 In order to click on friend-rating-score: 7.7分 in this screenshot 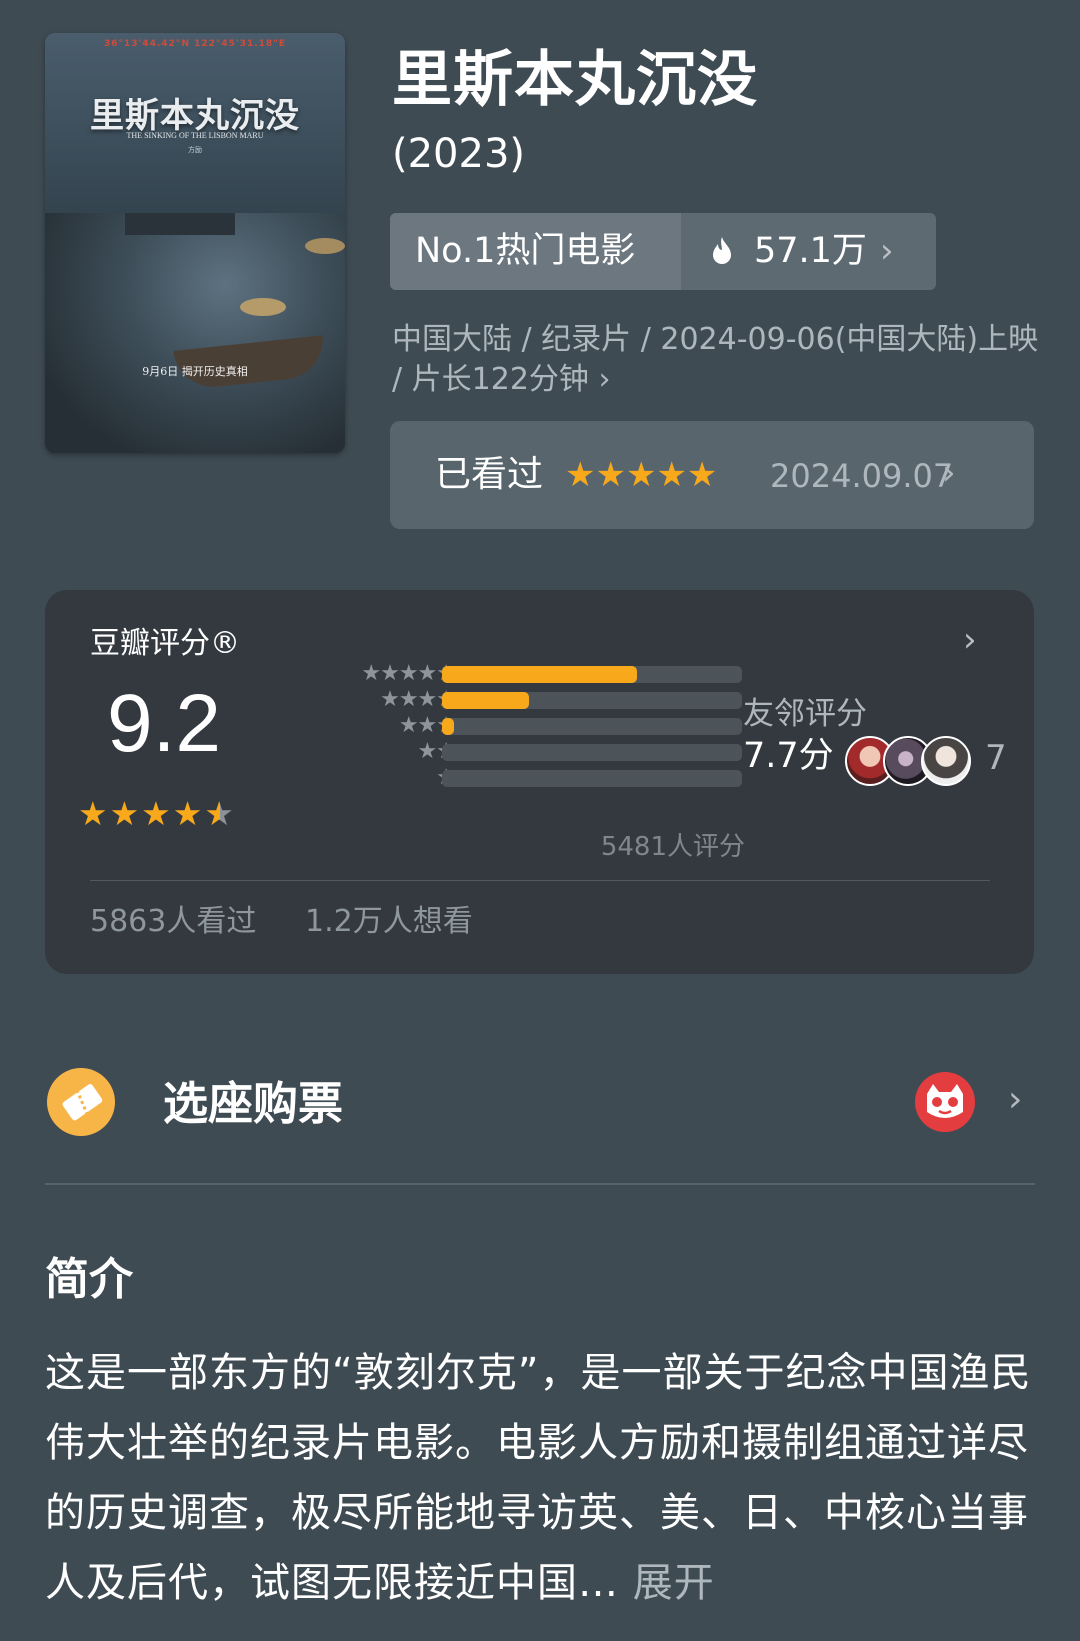, I will do `click(788, 756)`.